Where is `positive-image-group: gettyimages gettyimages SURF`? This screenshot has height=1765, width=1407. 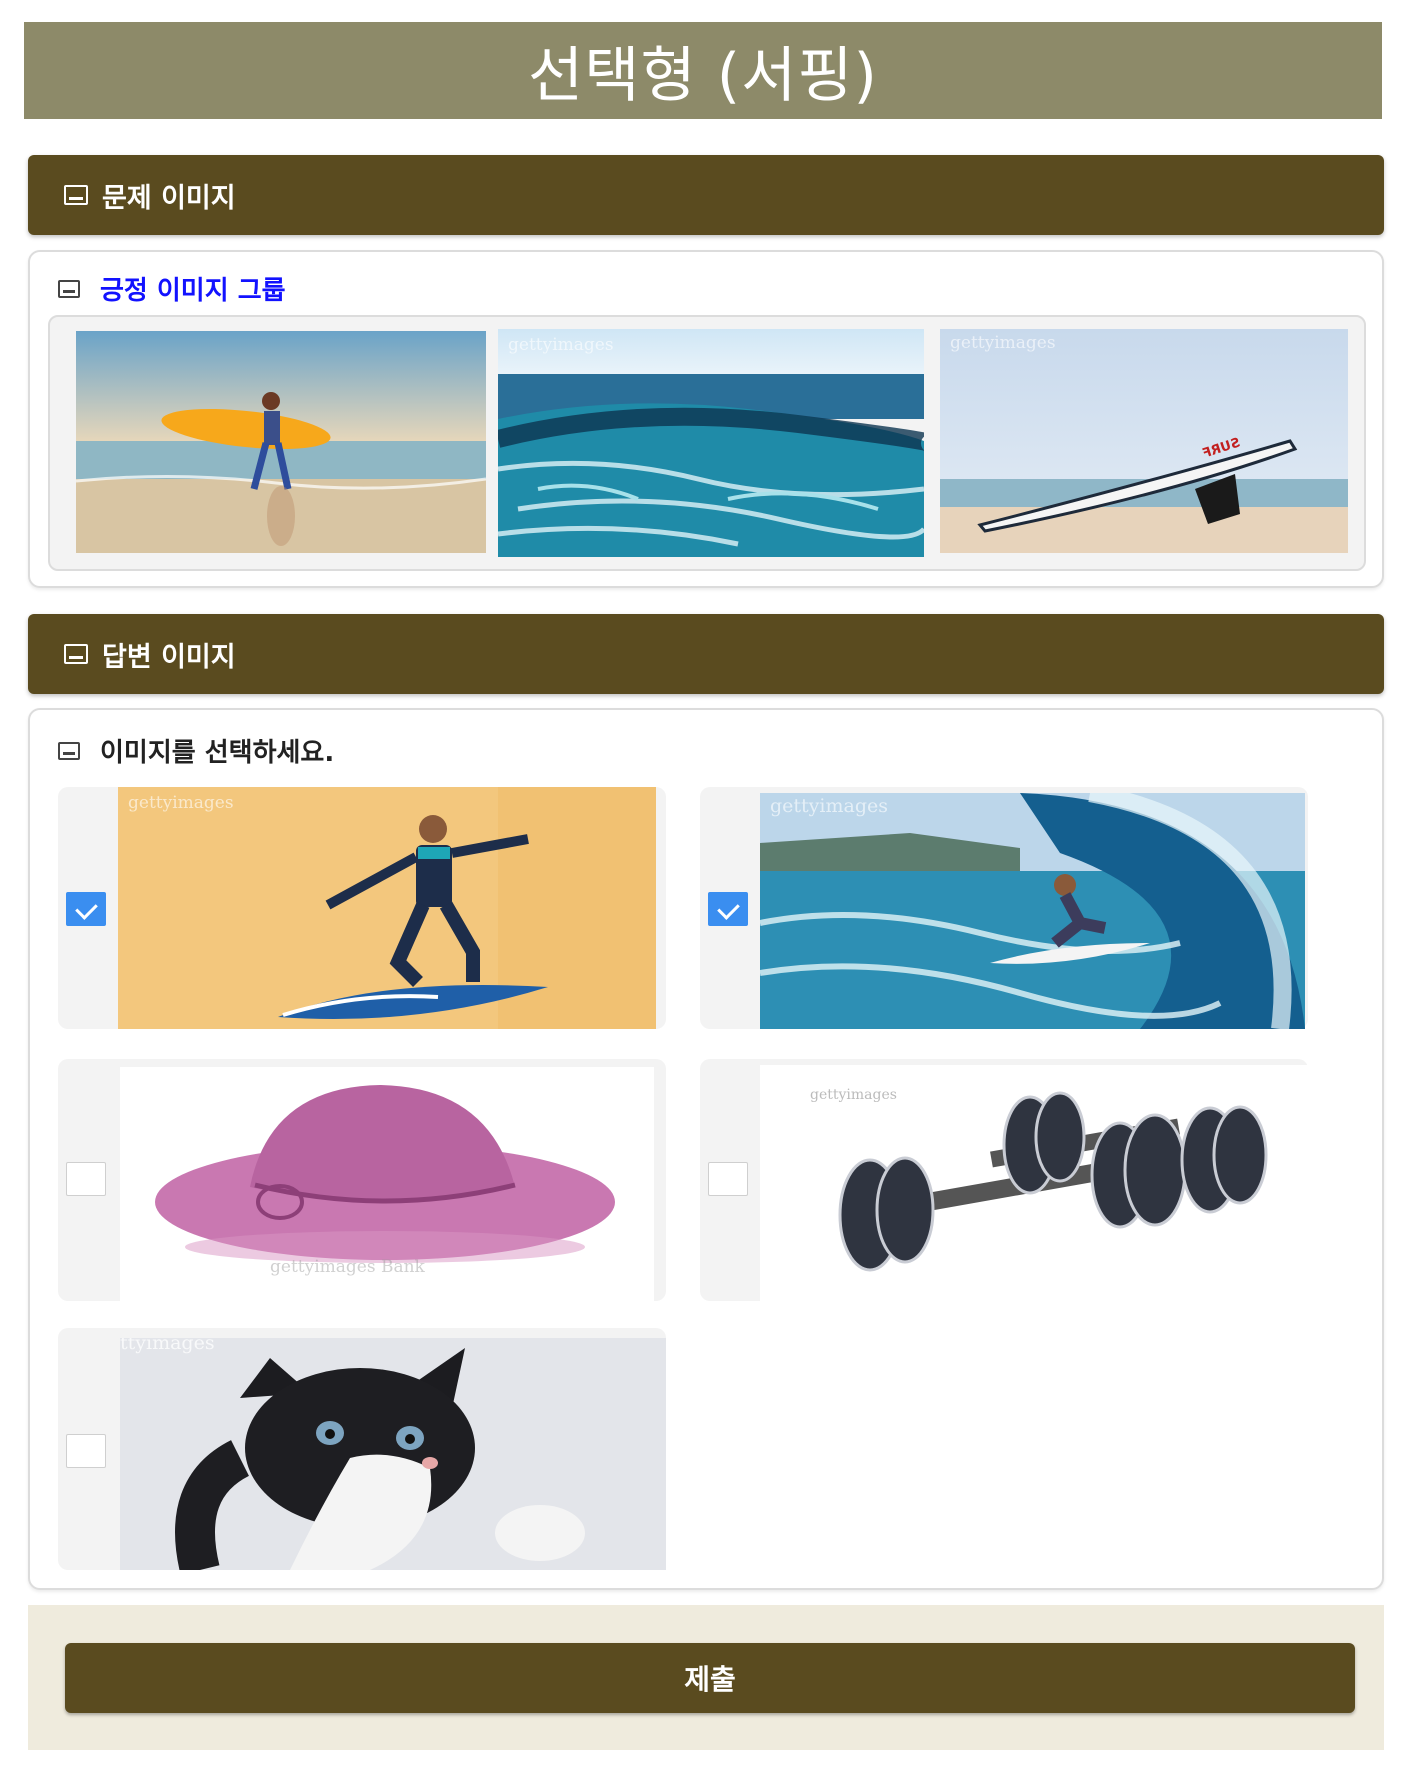
positive-image-group: gettyimages gettyimages SURF is located at coordinates (707, 443).